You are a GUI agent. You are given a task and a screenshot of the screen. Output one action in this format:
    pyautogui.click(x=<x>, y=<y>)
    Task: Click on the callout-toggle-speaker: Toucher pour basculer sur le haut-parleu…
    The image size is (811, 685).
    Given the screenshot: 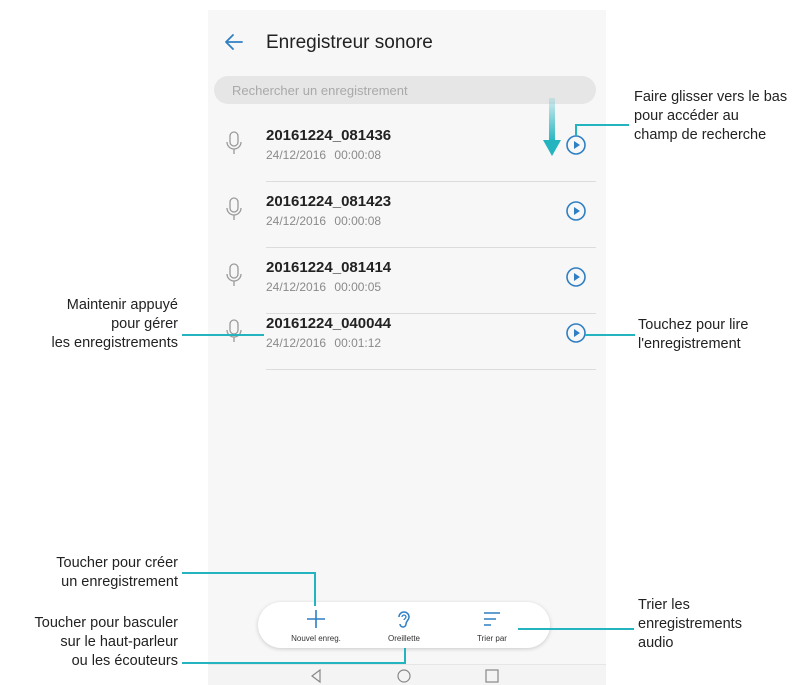 What is the action you would take?
    pyautogui.click(x=106, y=642)
    